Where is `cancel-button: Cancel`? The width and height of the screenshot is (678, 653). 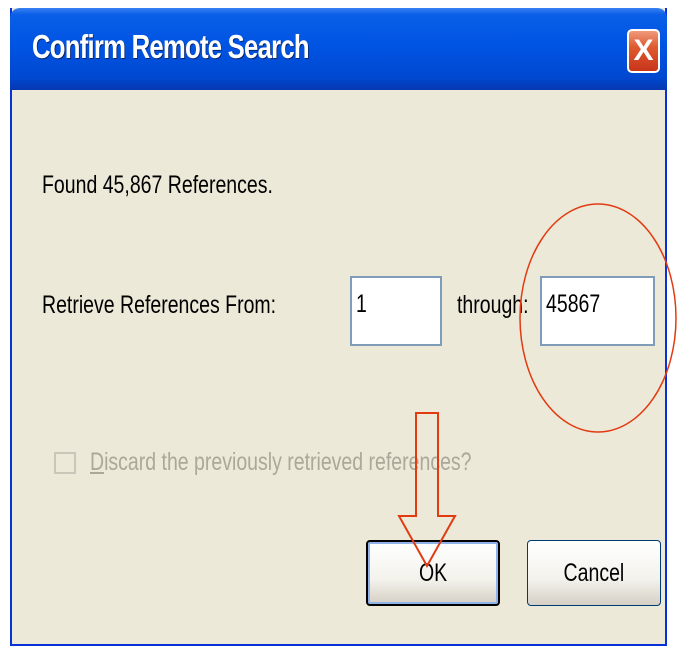
cancel-button: Cancel is located at coordinates (594, 573).